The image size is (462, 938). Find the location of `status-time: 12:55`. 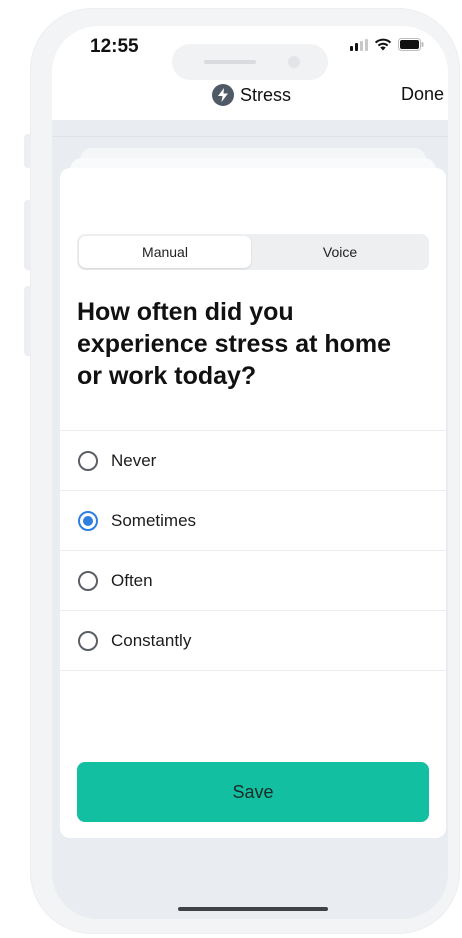

status-time: 12:55 is located at coordinates (114, 46).